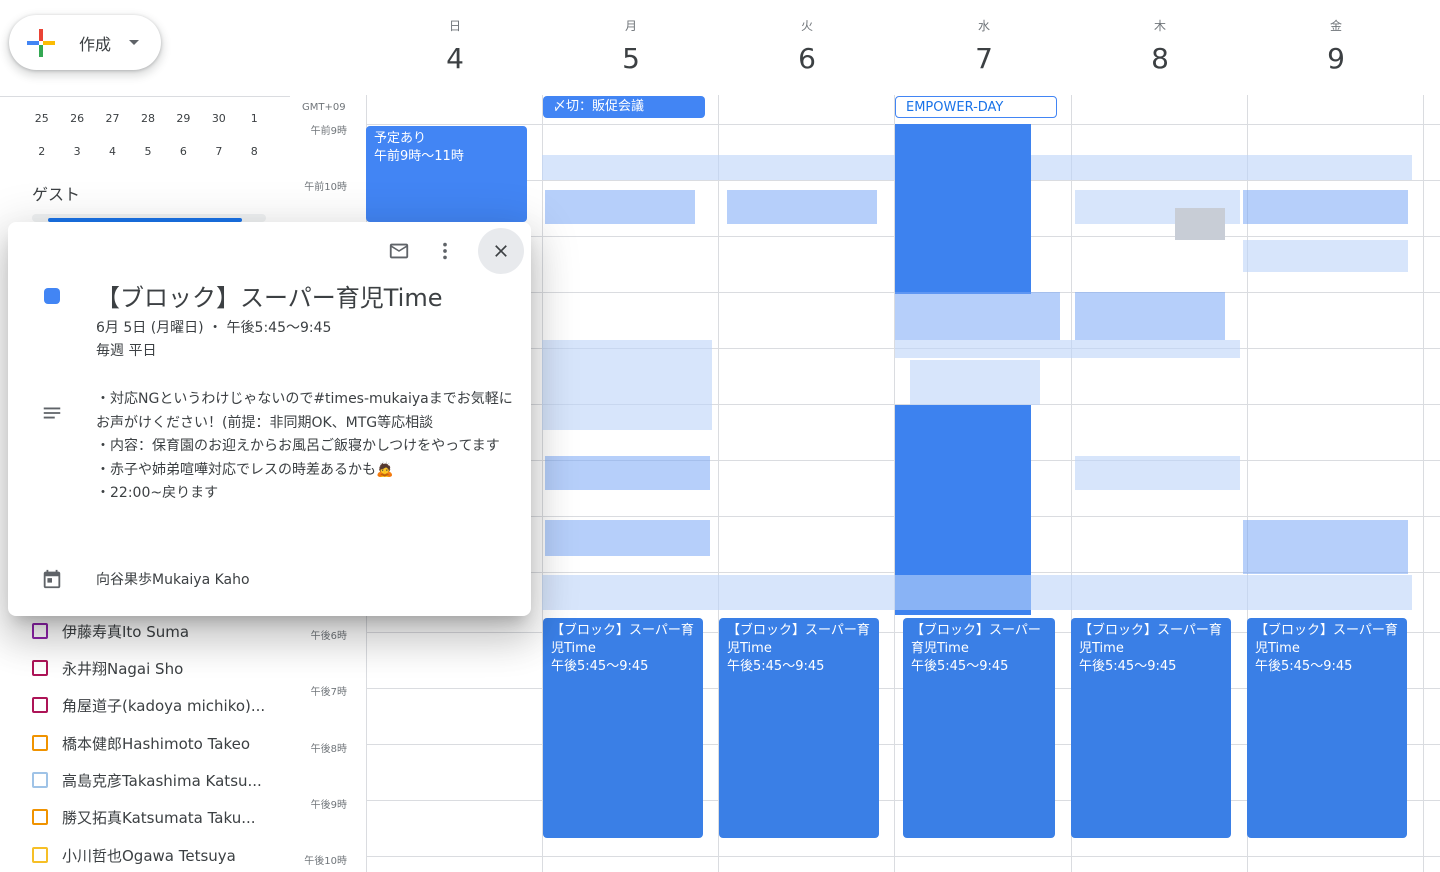 This screenshot has width=1440, height=872. Describe the element at coordinates (328, 131) in the screenshot. I see `time-label: 午前9時` at that location.